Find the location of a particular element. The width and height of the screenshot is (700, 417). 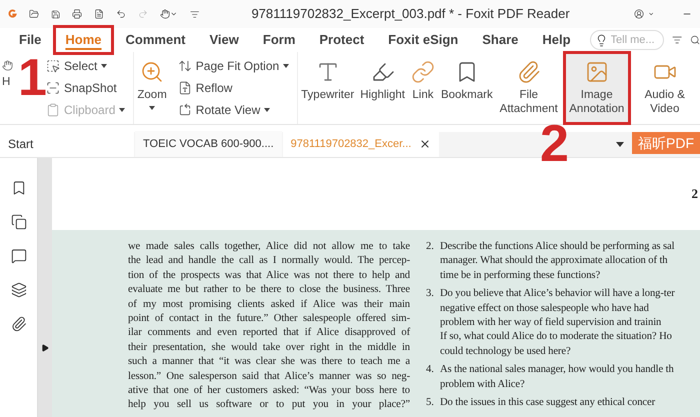

menu-tab: Protect is located at coordinates (342, 40).